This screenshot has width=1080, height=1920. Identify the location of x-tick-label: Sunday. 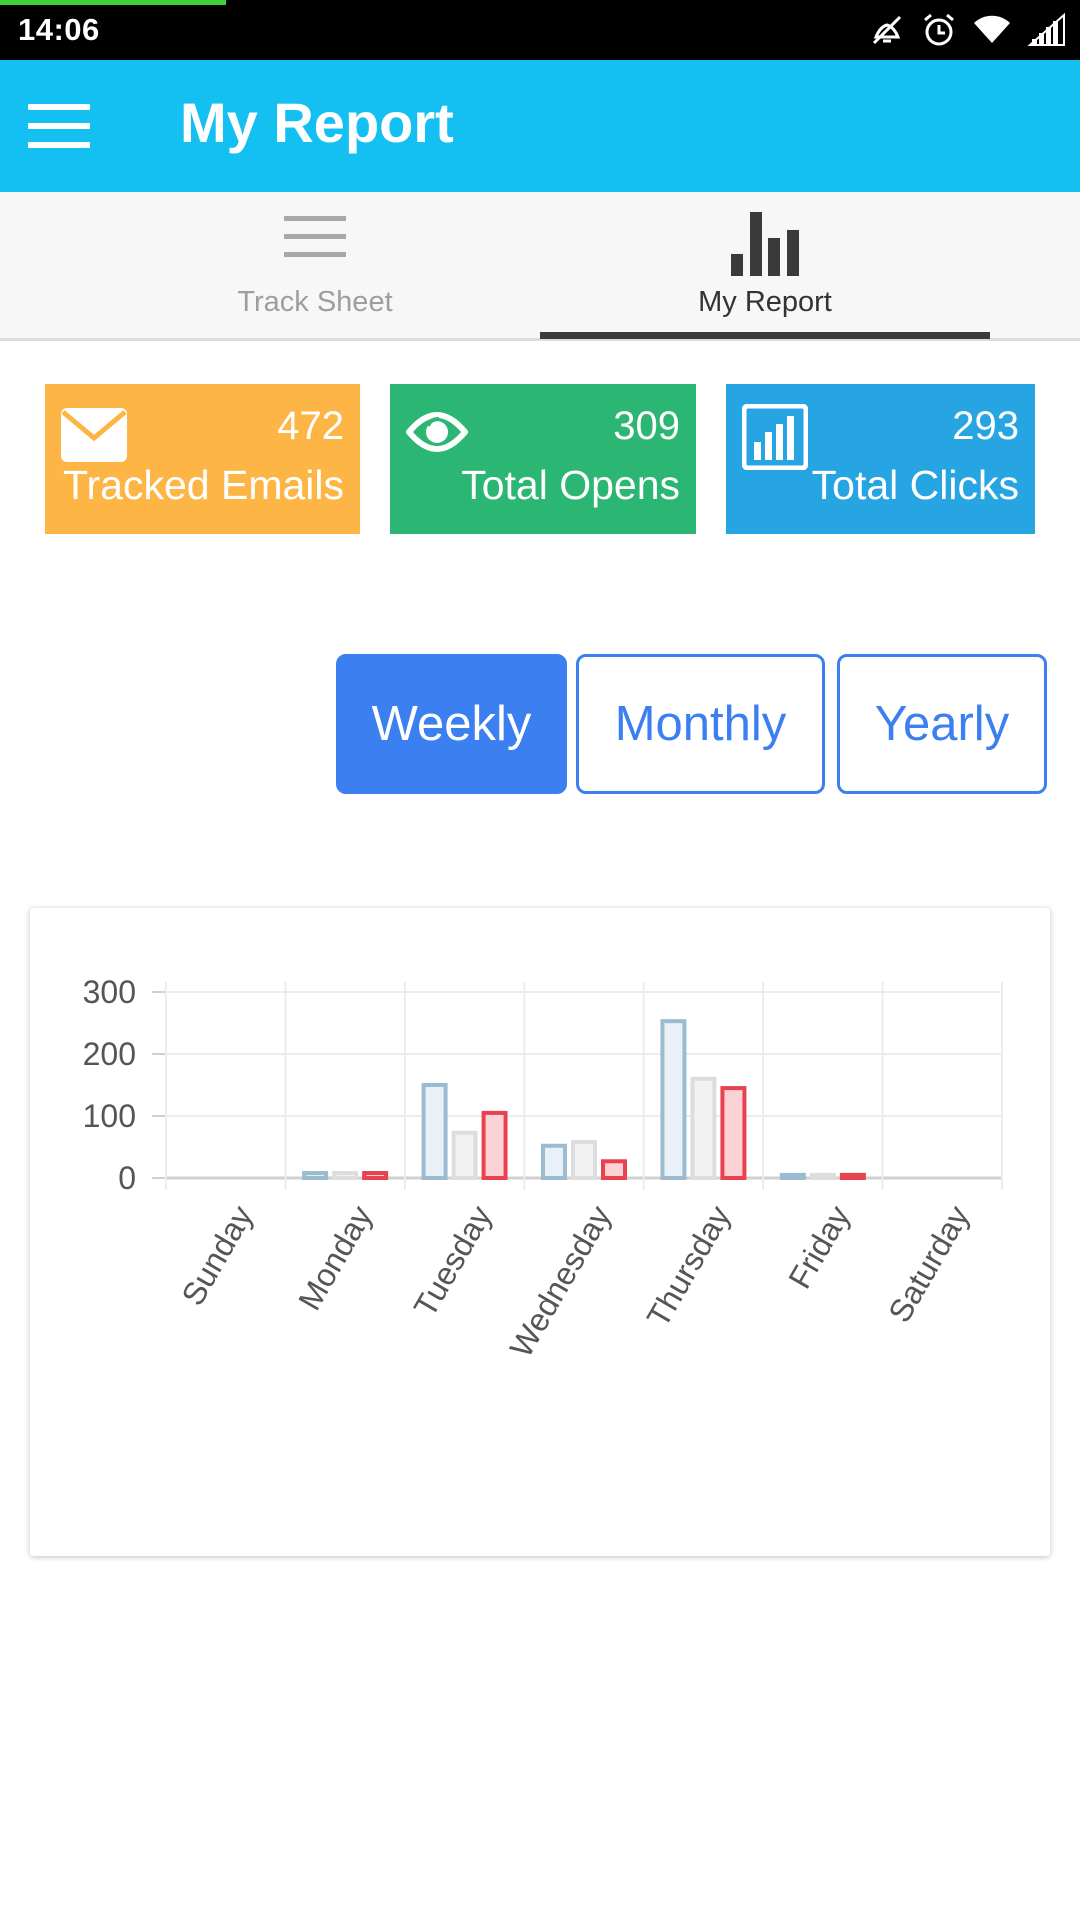
(216, 1256).